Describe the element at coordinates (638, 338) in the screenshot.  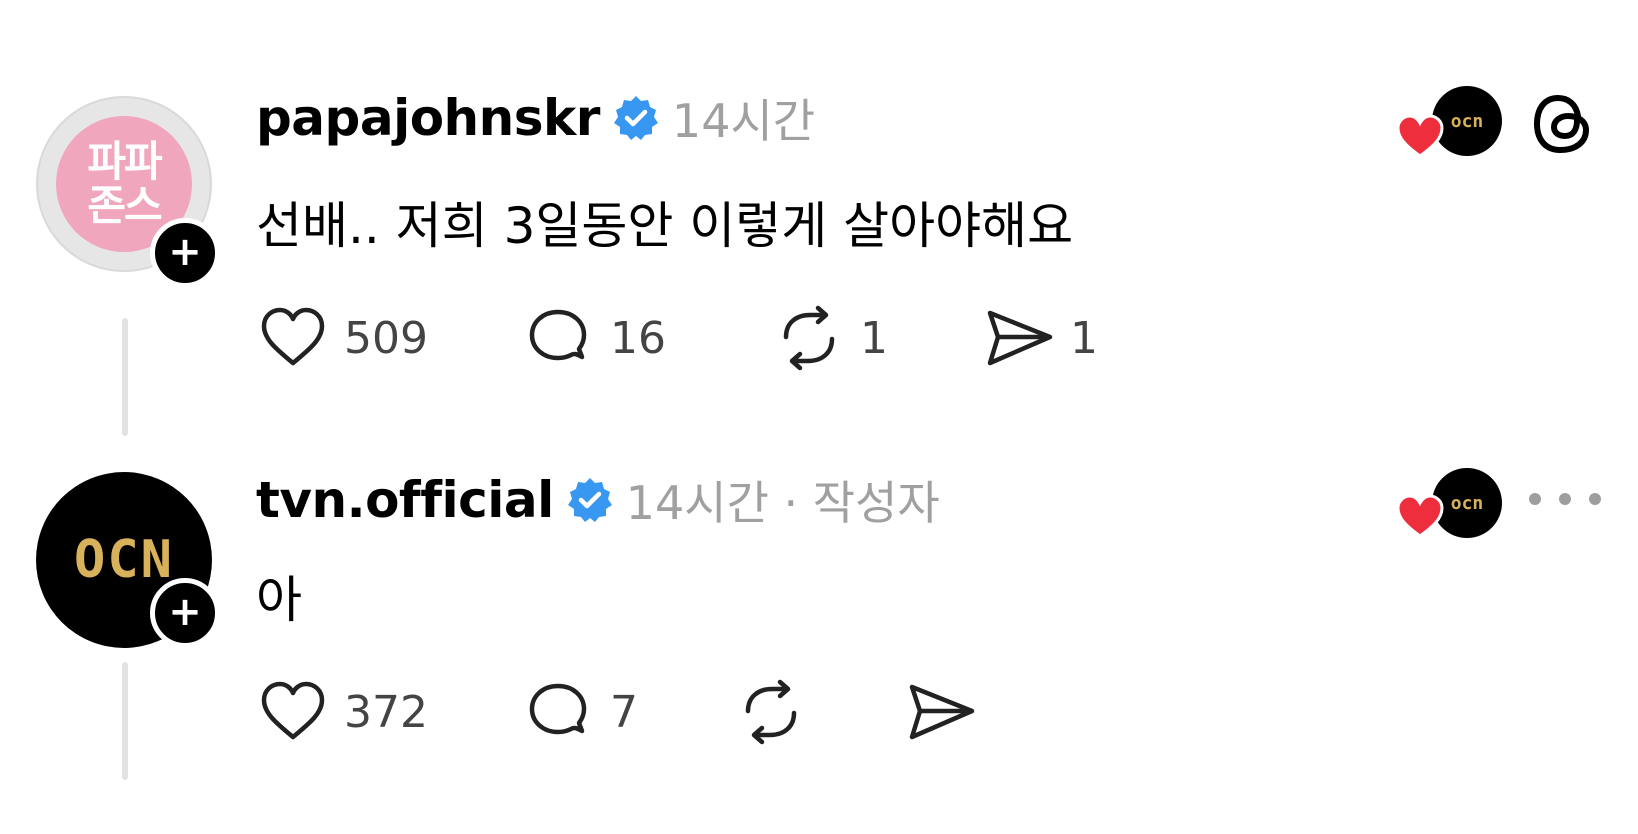
I see `comment-count: 16` at that location.